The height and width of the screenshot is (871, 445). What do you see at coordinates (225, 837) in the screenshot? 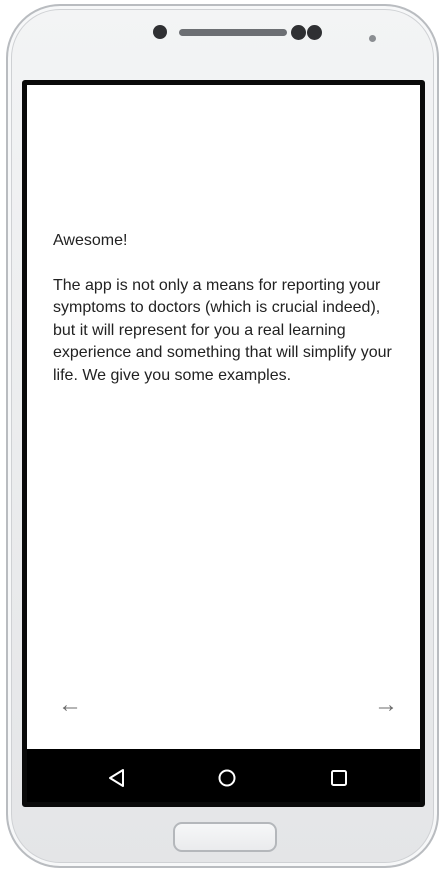
I see `hardware-home-button` at bounding box center [225, 837].